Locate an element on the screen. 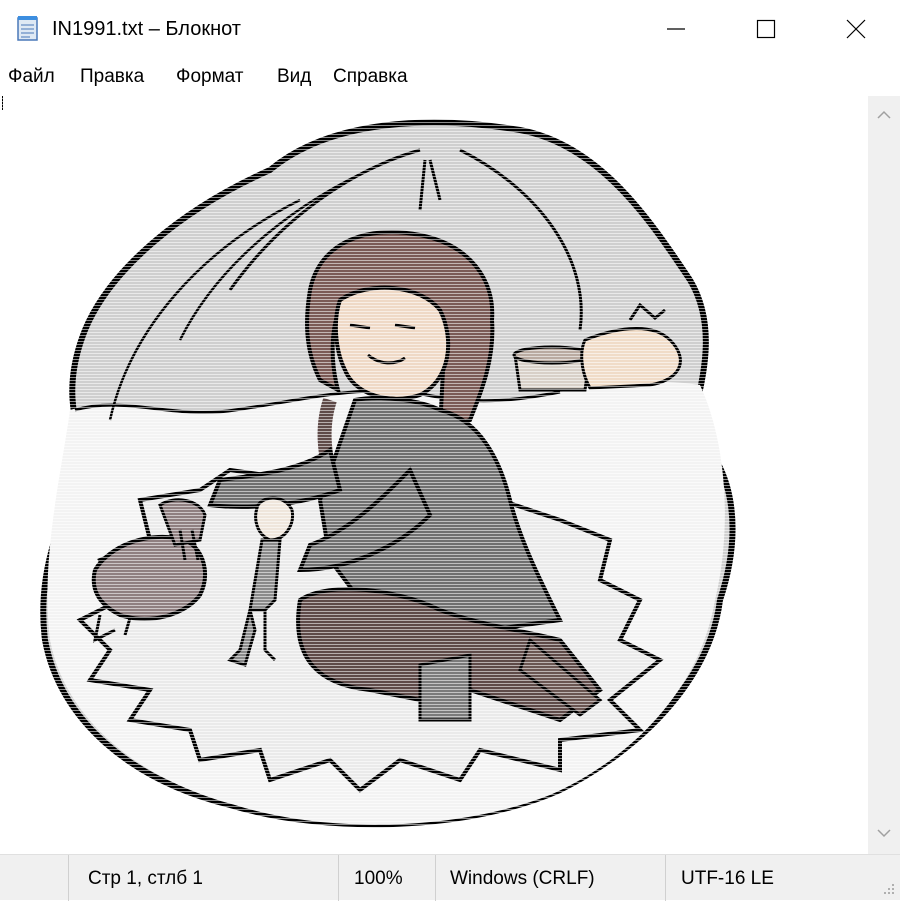 This screenshot has height=901, width=900. zoom-level: 100% is located at coordinates (378, 878).